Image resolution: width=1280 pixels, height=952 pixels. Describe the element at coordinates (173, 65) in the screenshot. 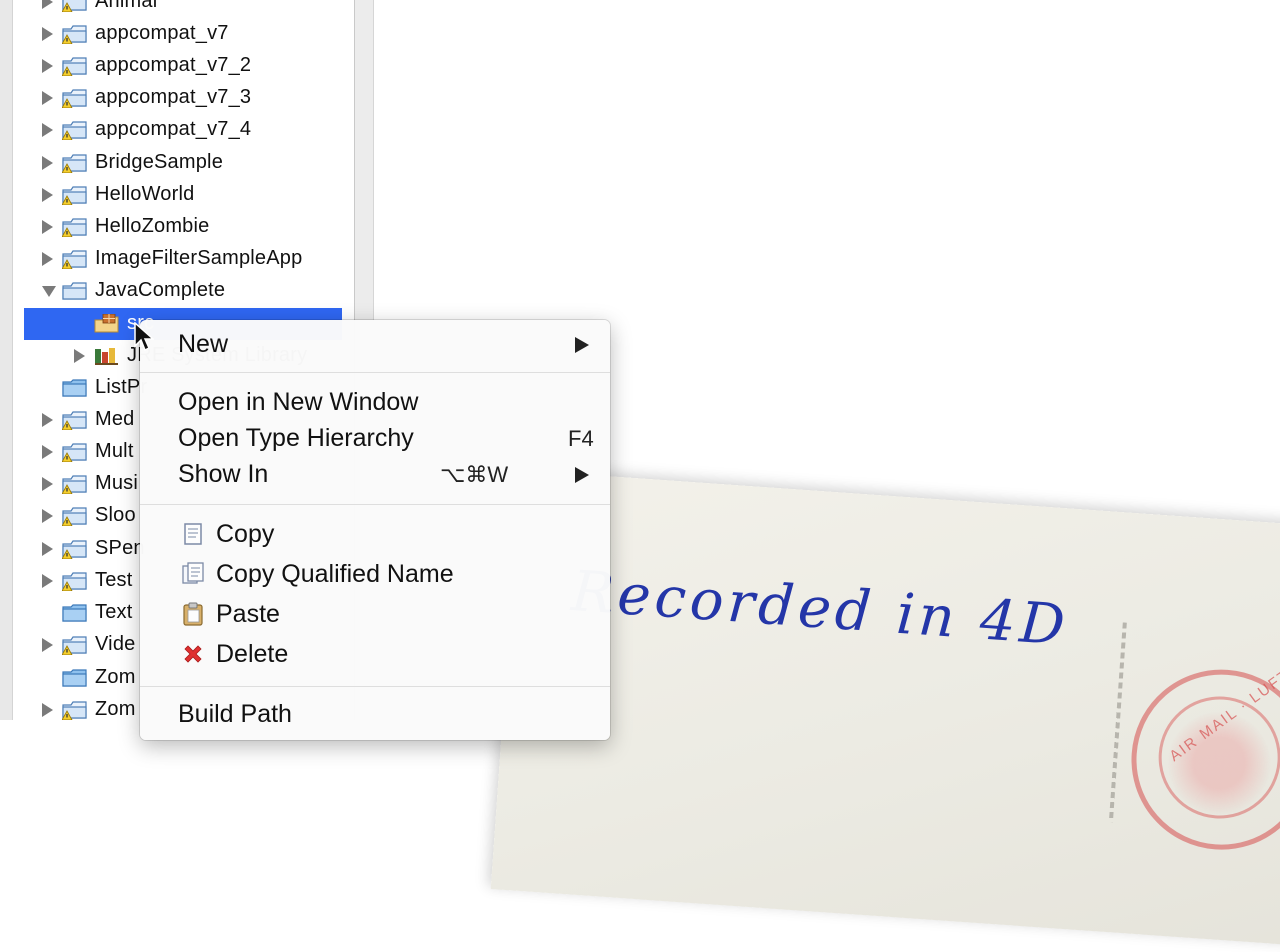

I see `tree-item-label: appcompat_v7_2` at that location.